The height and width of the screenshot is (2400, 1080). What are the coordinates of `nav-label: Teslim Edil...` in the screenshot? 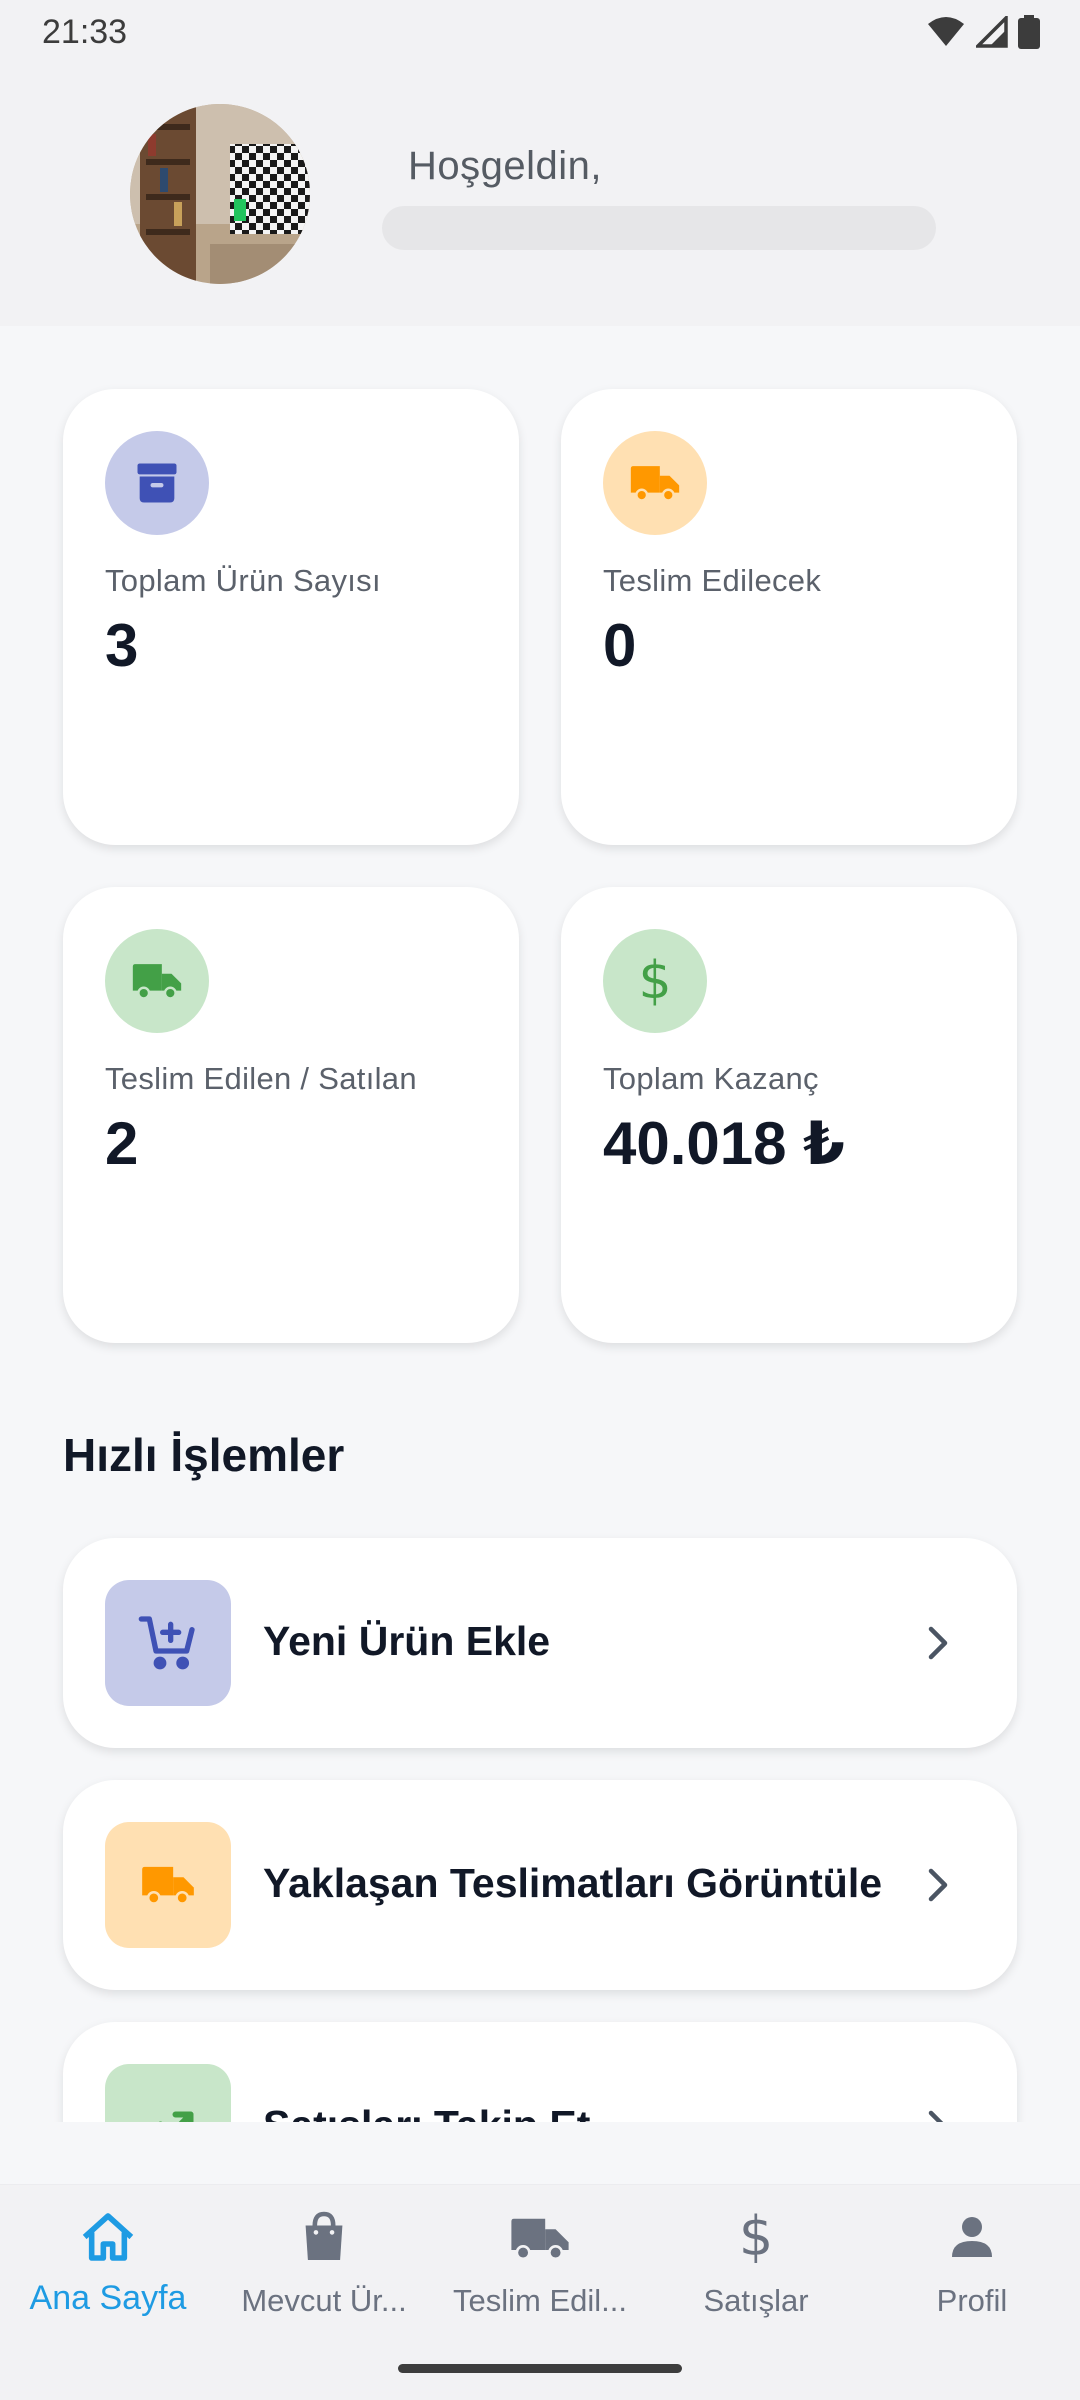 It's located at (540, 2300).